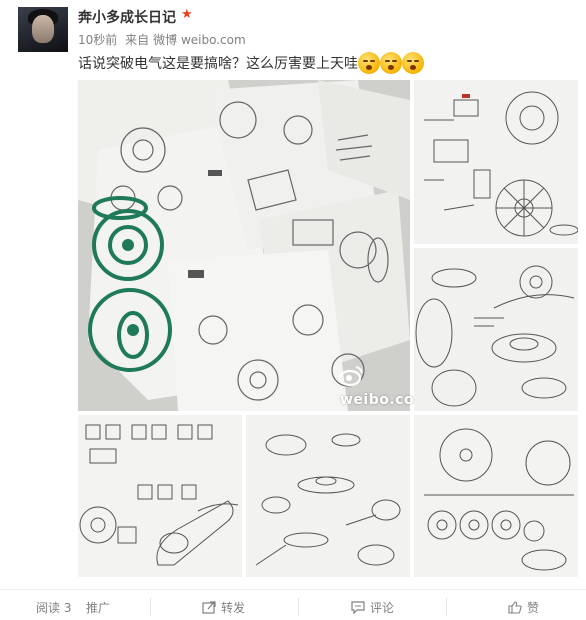 The width and height of the screenshot is (586, 620). I want to click on post-meta: 10秒前 来自 微博 weibo.com, so click(164, 39).